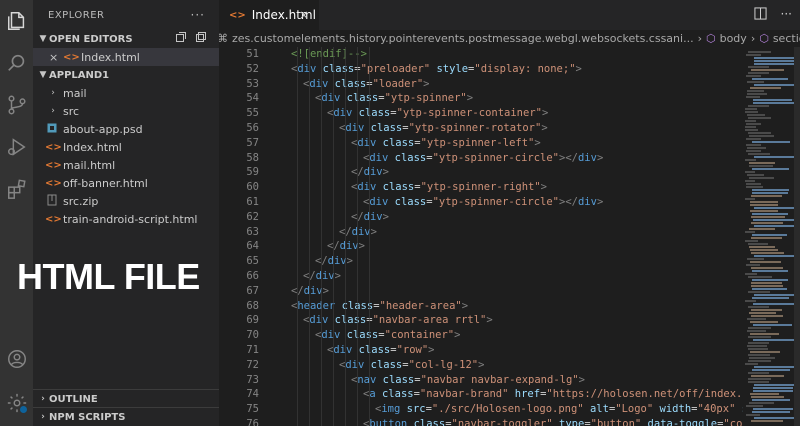  What do you see at coordinates (572, 421) in the screenshot?
I see `code-token: type` at bounding box center [572, 421].